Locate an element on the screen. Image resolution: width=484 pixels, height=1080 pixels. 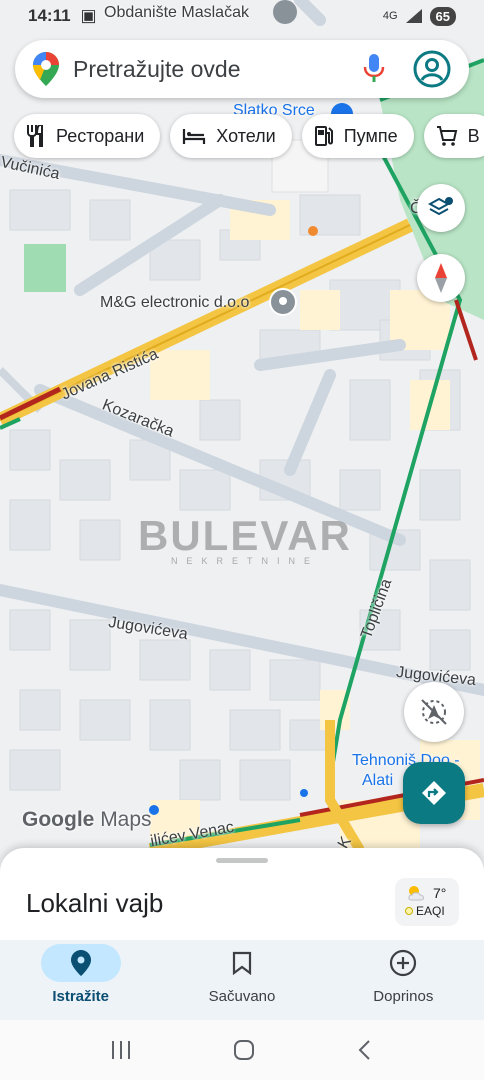
chip-restaurants-label: Ресторани is located at coordinates (100, 135).